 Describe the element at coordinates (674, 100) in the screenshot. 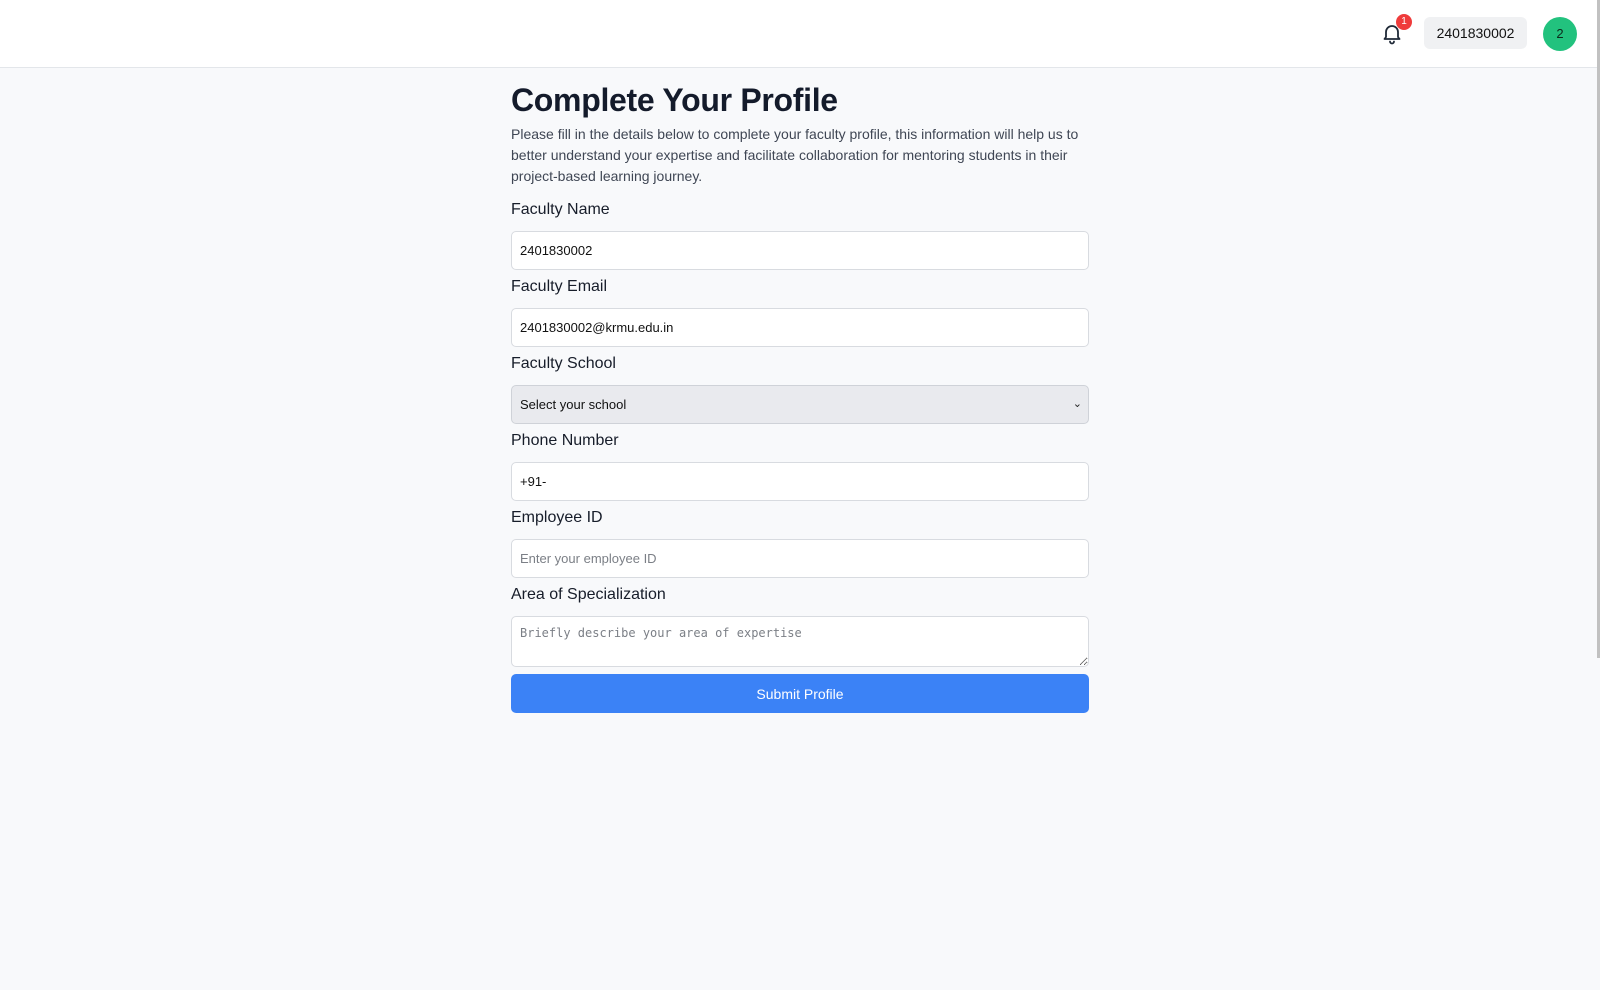

I see `page-title: Complete Your Profile` at that location.